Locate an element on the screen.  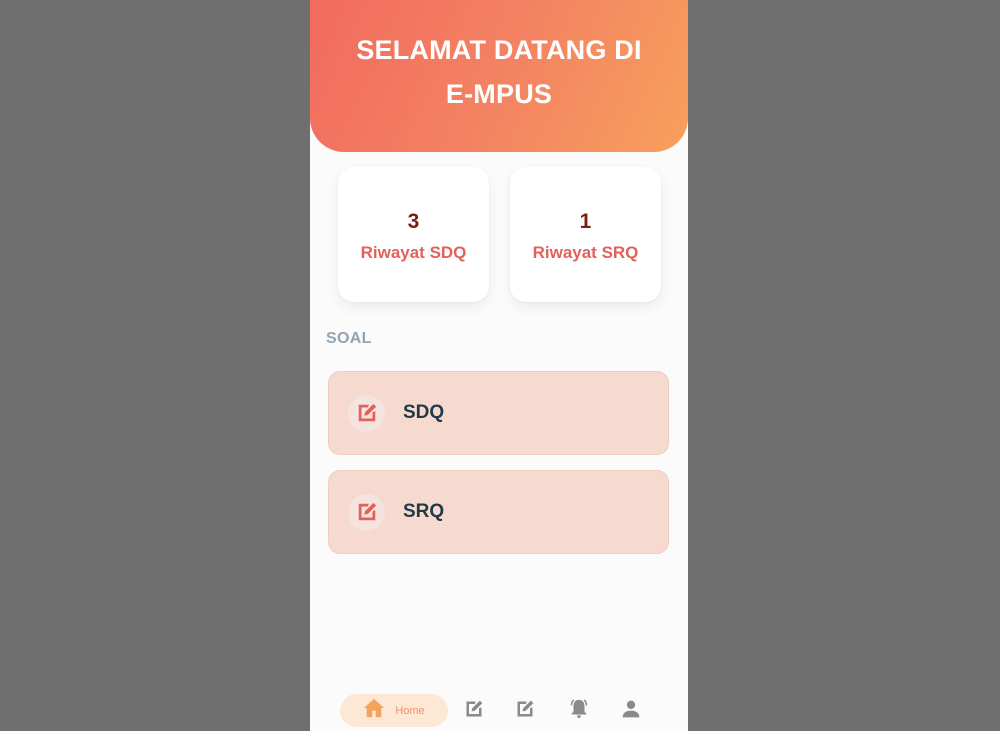
nav-sdq-button is located at coordinates (474, 711).